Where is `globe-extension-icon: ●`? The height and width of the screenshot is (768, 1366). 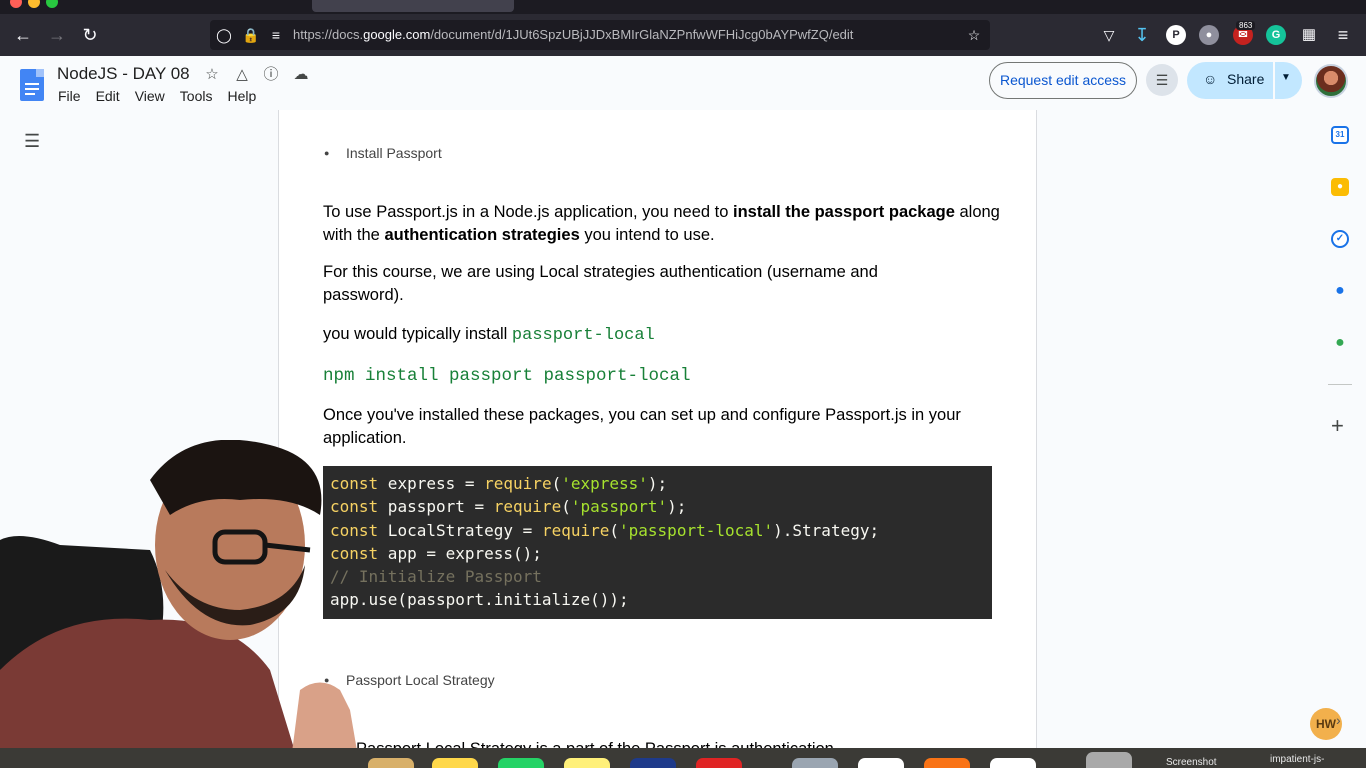 globe-extension-icon: ● is located at coordinates (1209, 35).